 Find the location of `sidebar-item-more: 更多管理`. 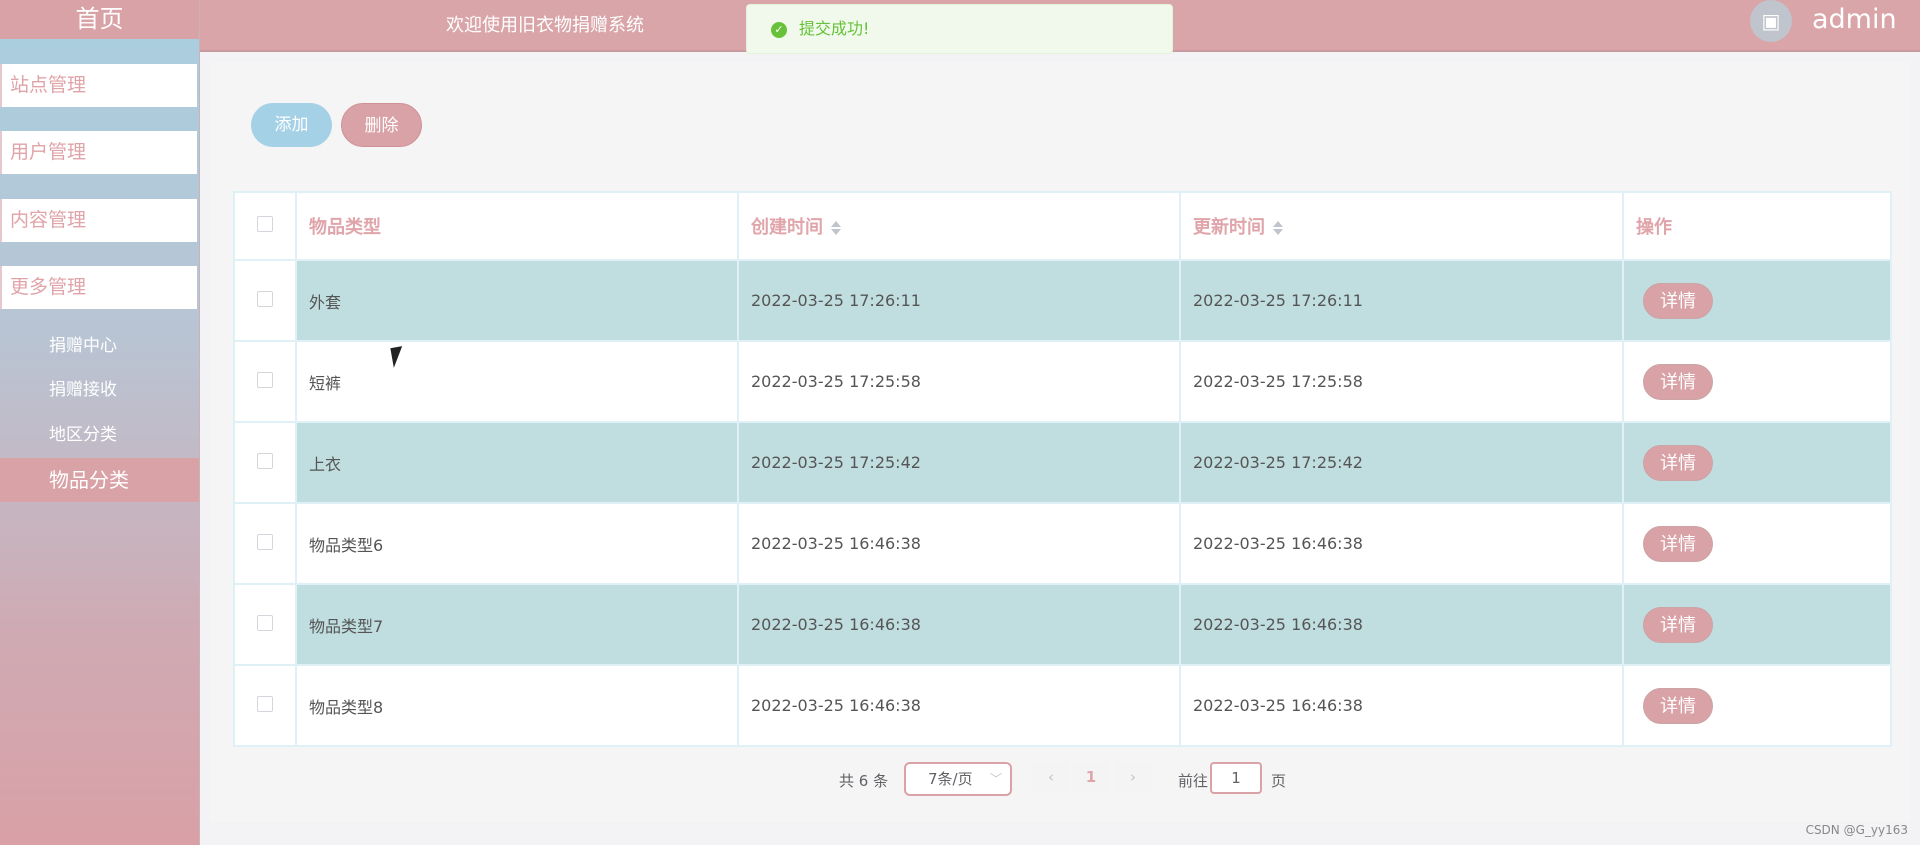

sidebar-item-more: 更多管理 is located at coordinates (98, 287).